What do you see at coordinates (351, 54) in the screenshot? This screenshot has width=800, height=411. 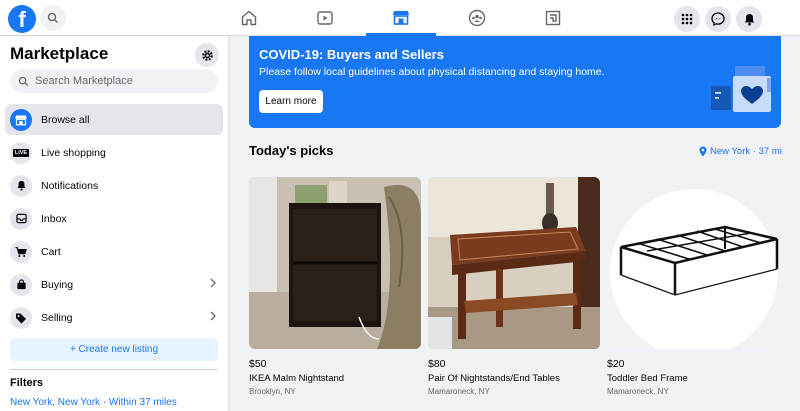 I see `banner-title: COVID-19: Buyers and Sellers` at bounding box center [351, 54].